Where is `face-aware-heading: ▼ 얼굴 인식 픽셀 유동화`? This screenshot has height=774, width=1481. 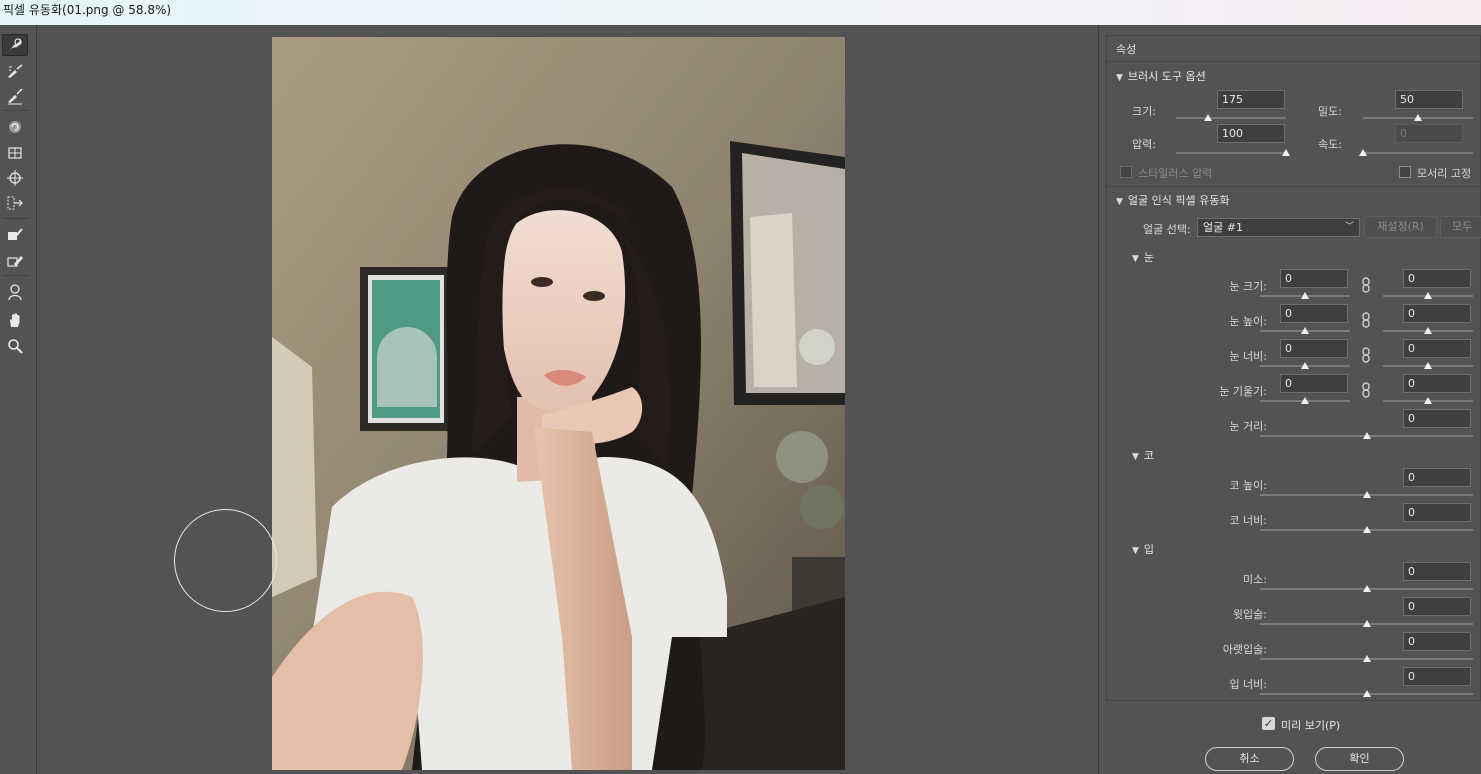
face-aware-heading: ▼ 얼굴 인식 픽셀 유동화 is located at coordinates (1173, 200).